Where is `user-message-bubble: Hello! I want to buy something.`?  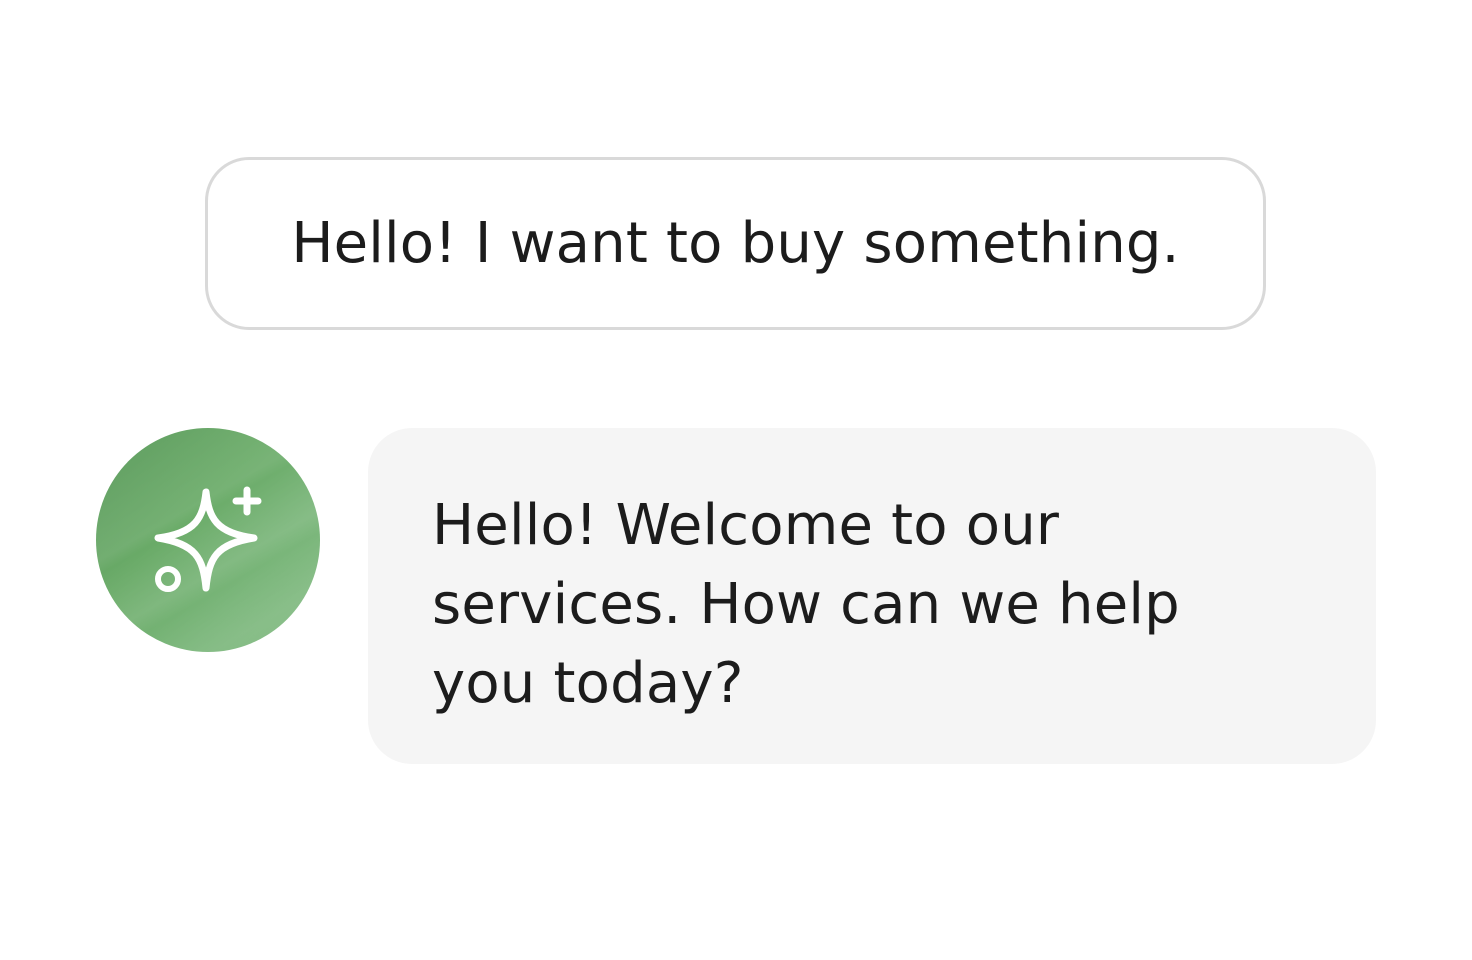
user-message-bubble: Hello! I want to buy something. is located at coordinates (735, 243).